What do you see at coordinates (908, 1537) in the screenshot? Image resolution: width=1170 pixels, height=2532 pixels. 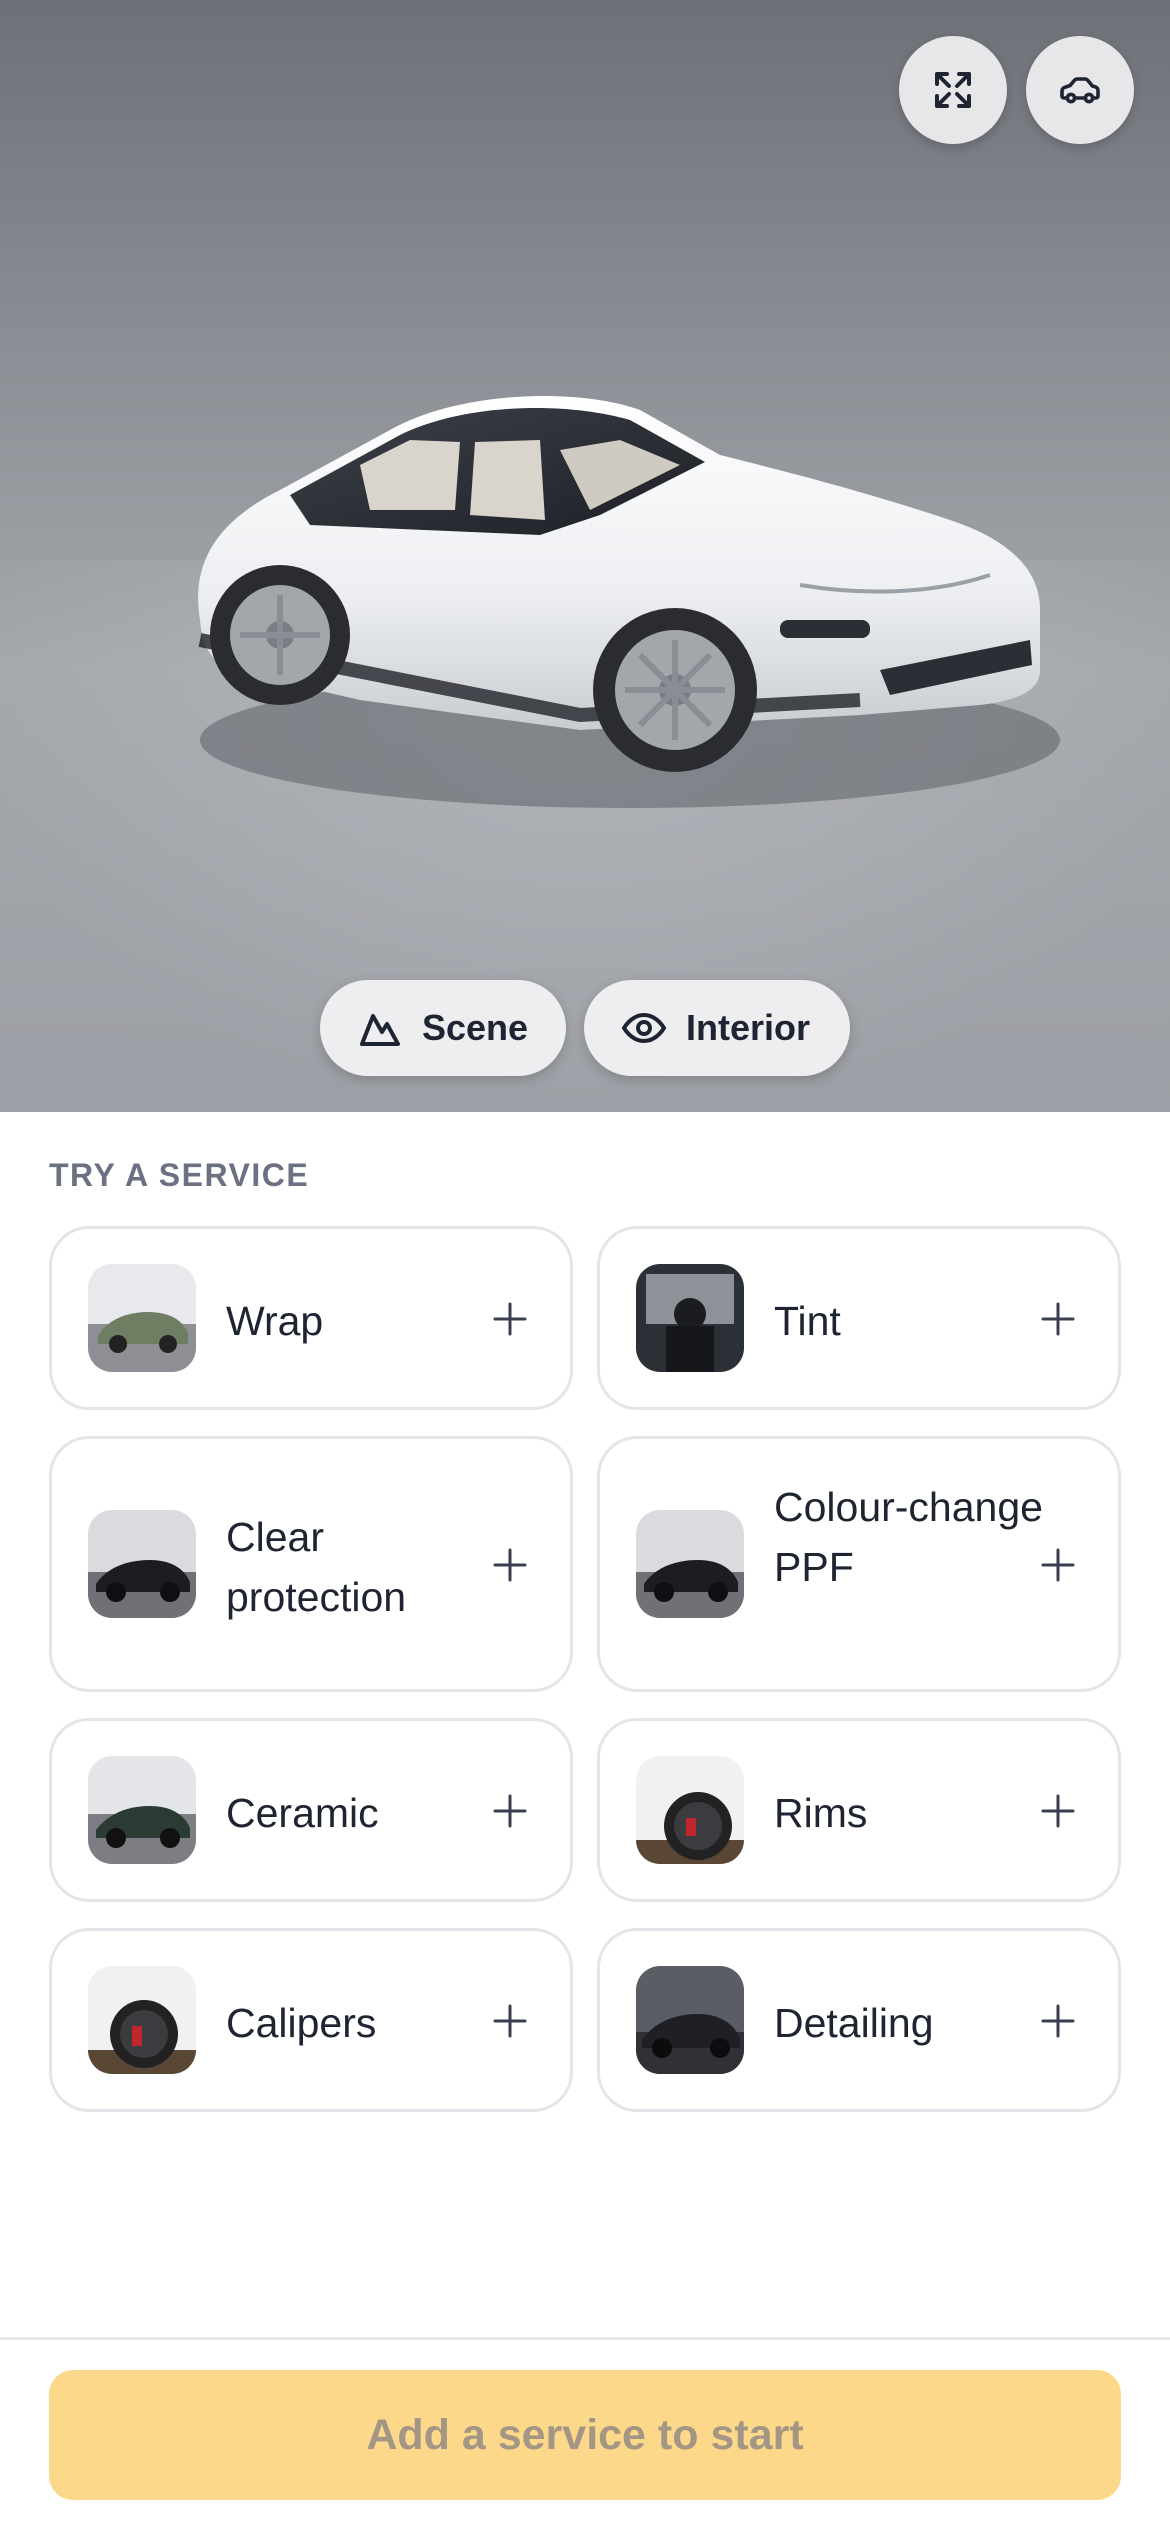 I see `service-label: Colour-change PPF` at bounding box center [908, 1537].